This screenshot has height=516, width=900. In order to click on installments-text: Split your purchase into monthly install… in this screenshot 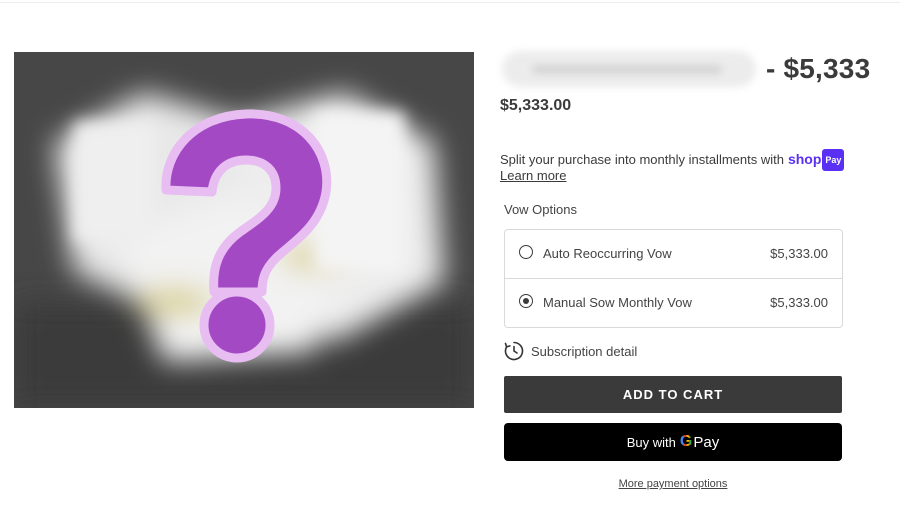, I will do `click(642, 159)`.